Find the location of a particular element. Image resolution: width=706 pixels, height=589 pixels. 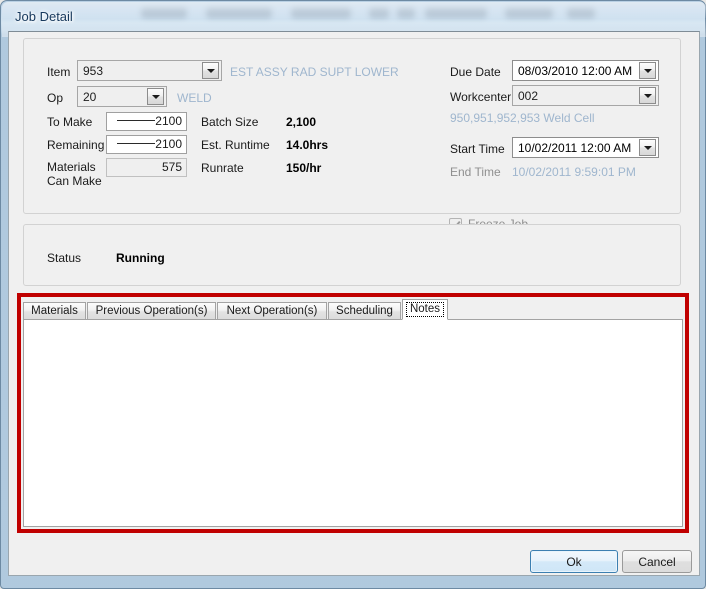

to-make-label: To Make is located at coordinates (70, 122).